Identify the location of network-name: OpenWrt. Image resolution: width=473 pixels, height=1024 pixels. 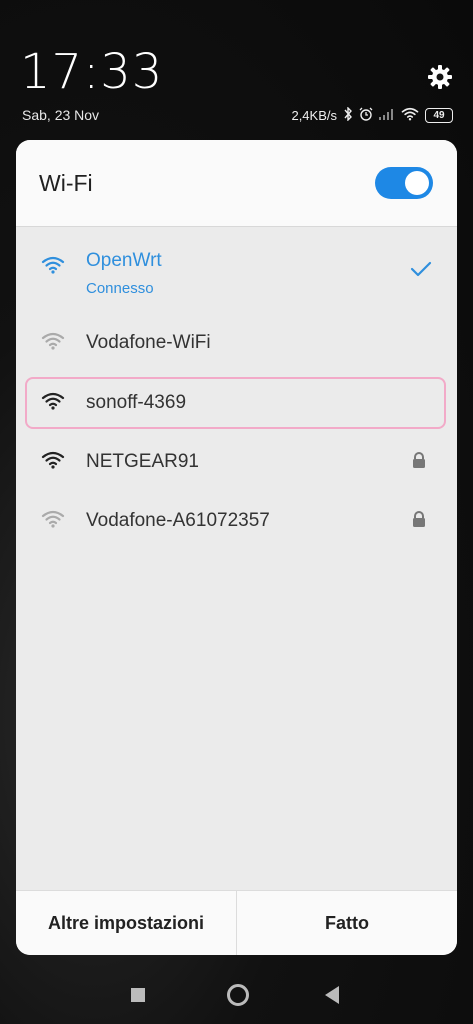
(124, 260).